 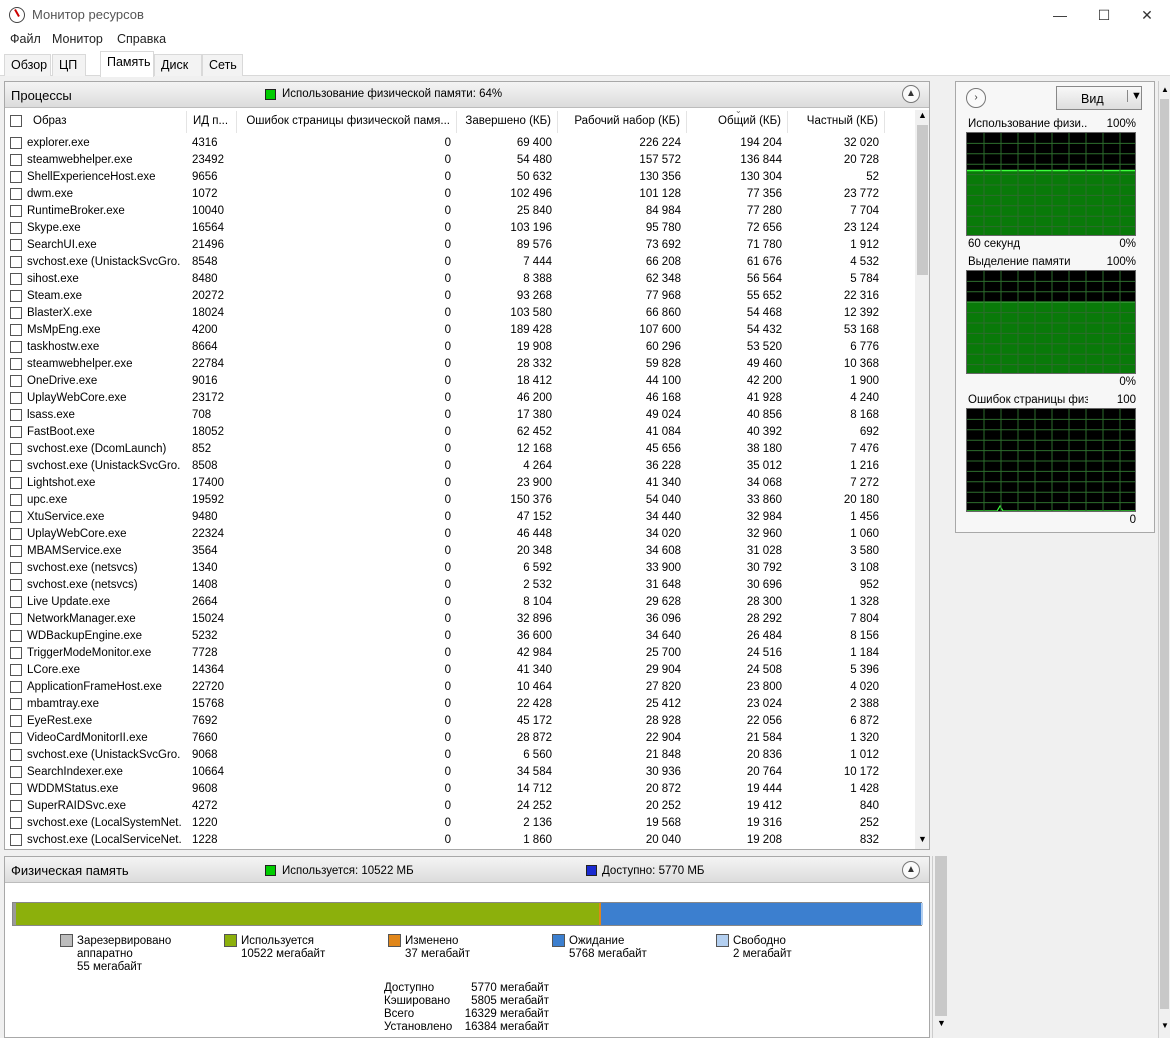 What do you see at coordinates (69, 65) in the screenshot?
I see `tab-cpu: ЦП` at bounding box center [69, 65].